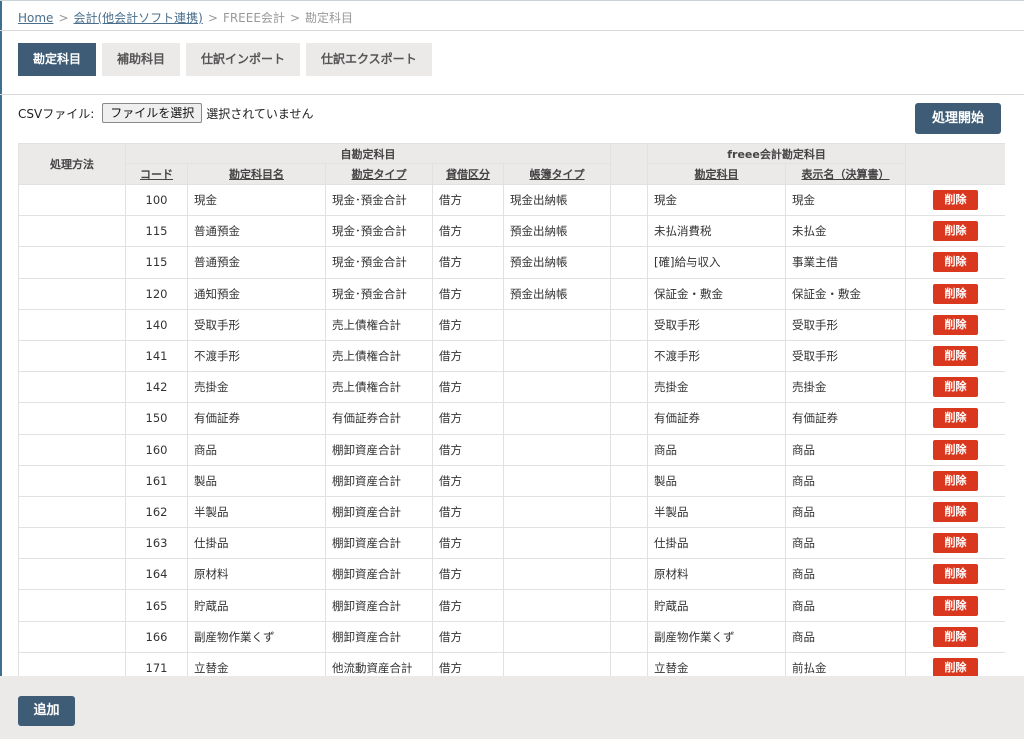  I want to click on cell-freee-account: 未払消費税, so click(717, 231).